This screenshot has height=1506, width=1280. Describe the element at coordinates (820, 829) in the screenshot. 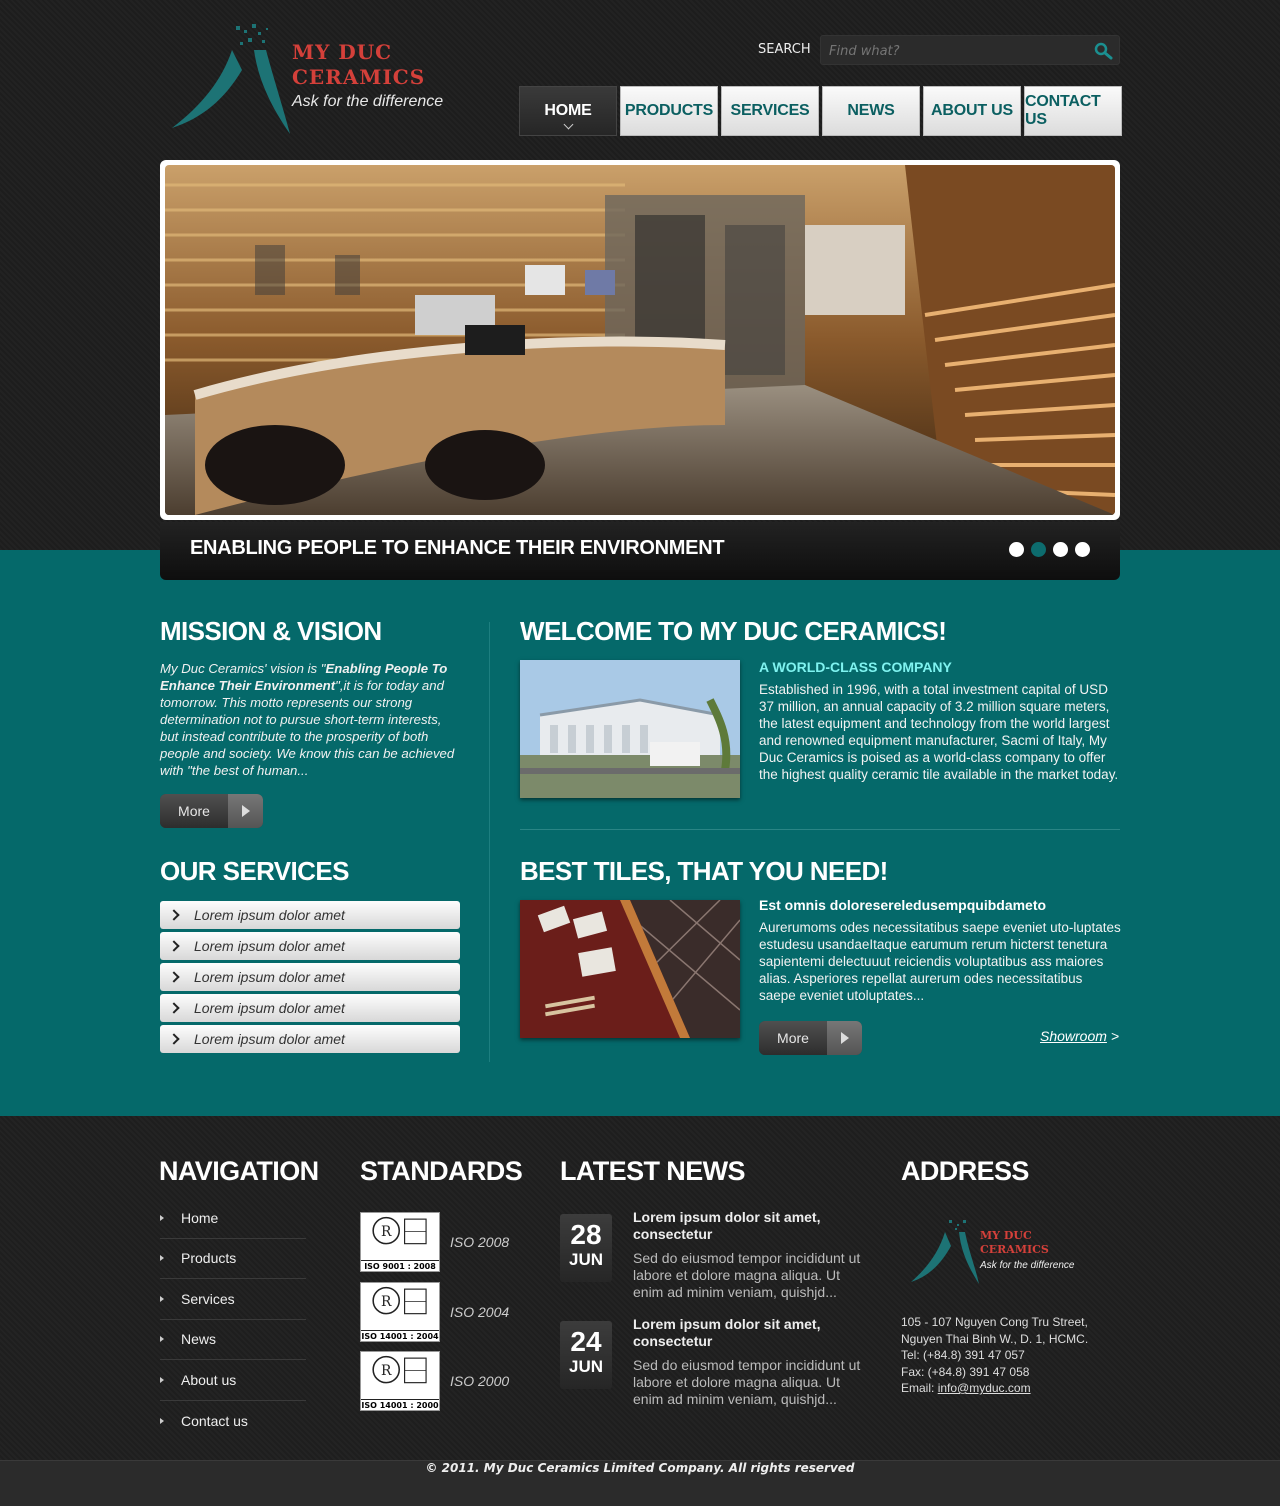

I see `section-divider` at that location.